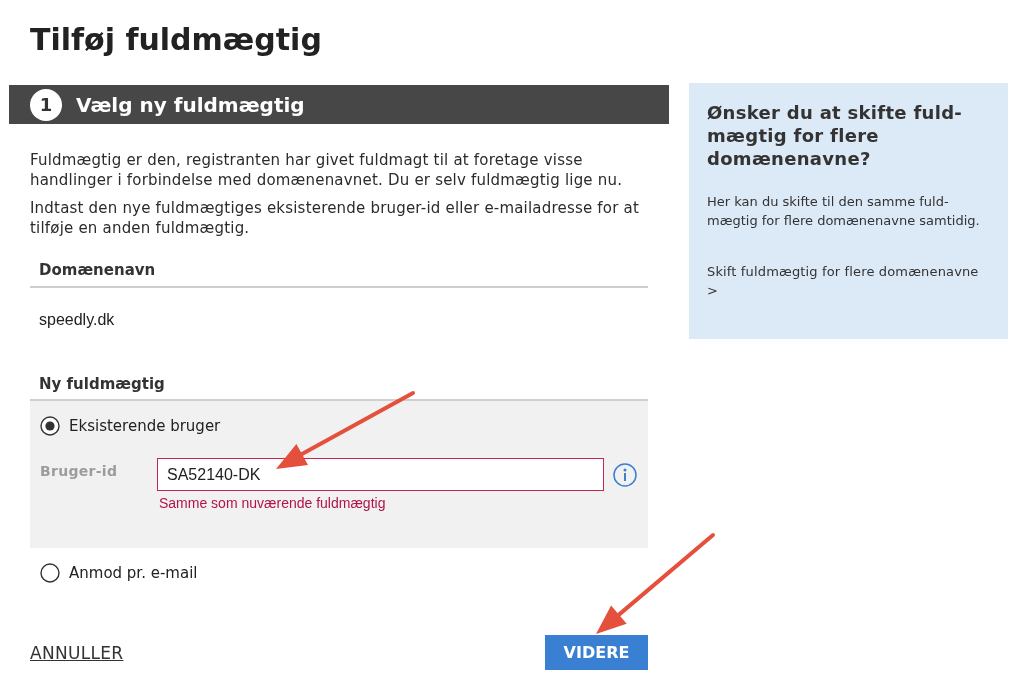  Describe the element at coordinates (133, 573) in the screenshot. I see `radio-label: Anmod pr. e-mail` at that location.